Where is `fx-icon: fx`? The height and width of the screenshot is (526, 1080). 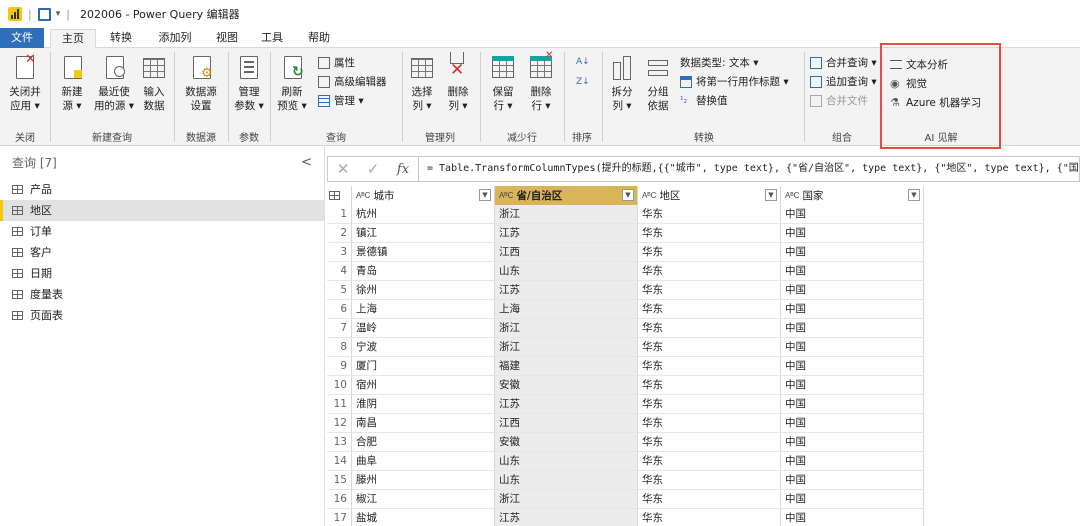 fx-icon: fx is located at coordinates (403, 169).